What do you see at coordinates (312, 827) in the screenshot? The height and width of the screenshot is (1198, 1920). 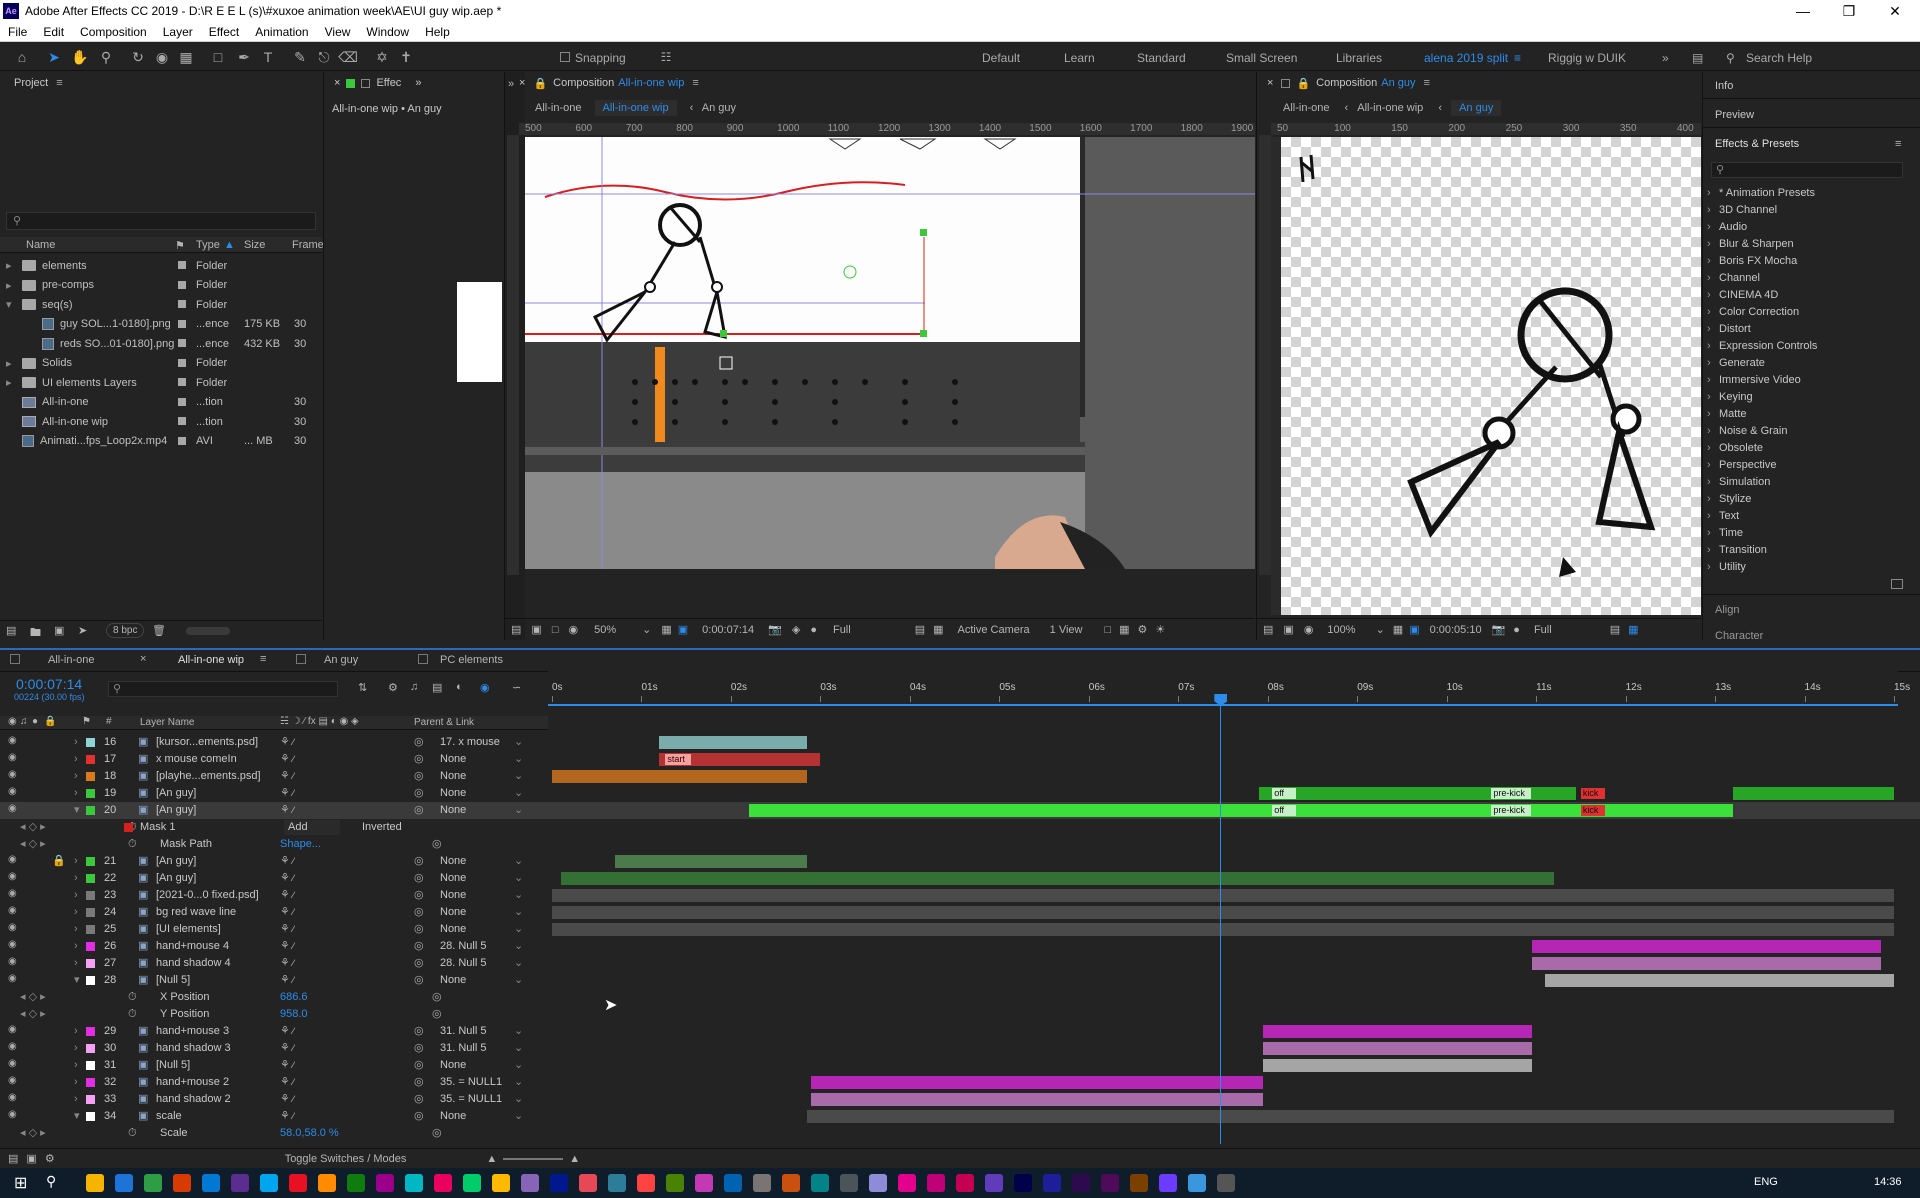 I see `mask-mode-dropdown: Add` at bounding box center [312, 827].